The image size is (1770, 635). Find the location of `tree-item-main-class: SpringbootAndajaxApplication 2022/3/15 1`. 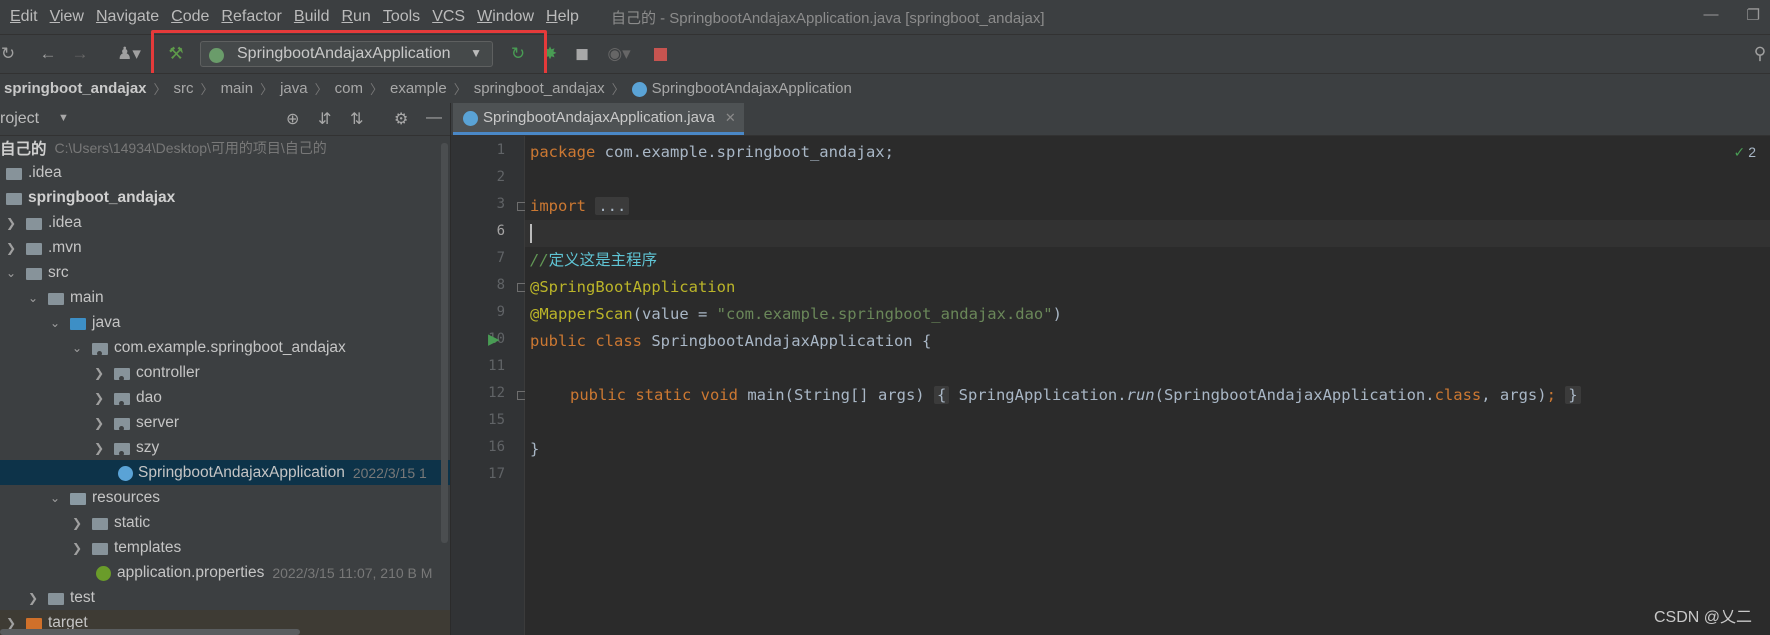

tree-item-main-class: SpringbootAndajaxApplication 2022/3/15 1 is located at coordinates (225, 472).